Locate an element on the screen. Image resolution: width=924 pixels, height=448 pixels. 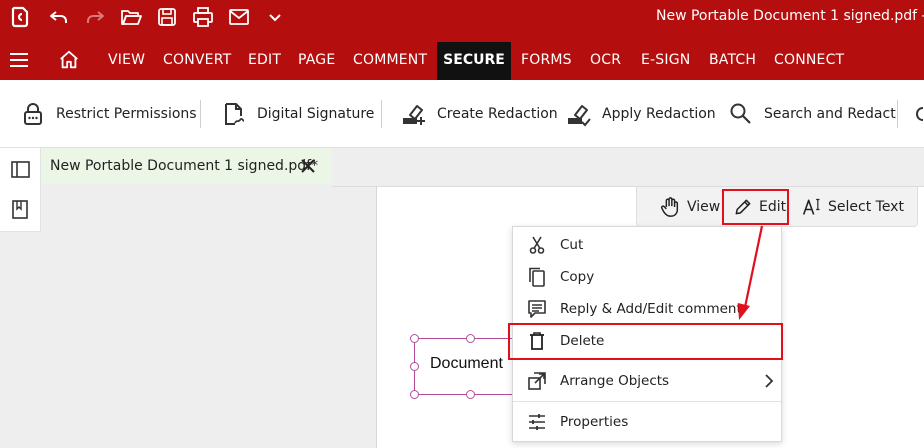
lock-icon is located at coordinates (33, 114).